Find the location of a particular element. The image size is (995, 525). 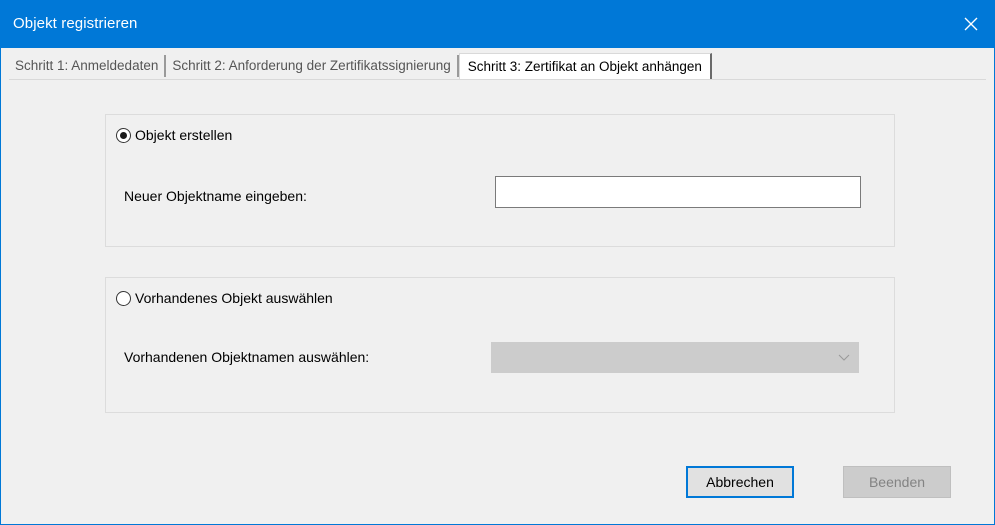

existing-object-select is located at coordinates (675, 357).